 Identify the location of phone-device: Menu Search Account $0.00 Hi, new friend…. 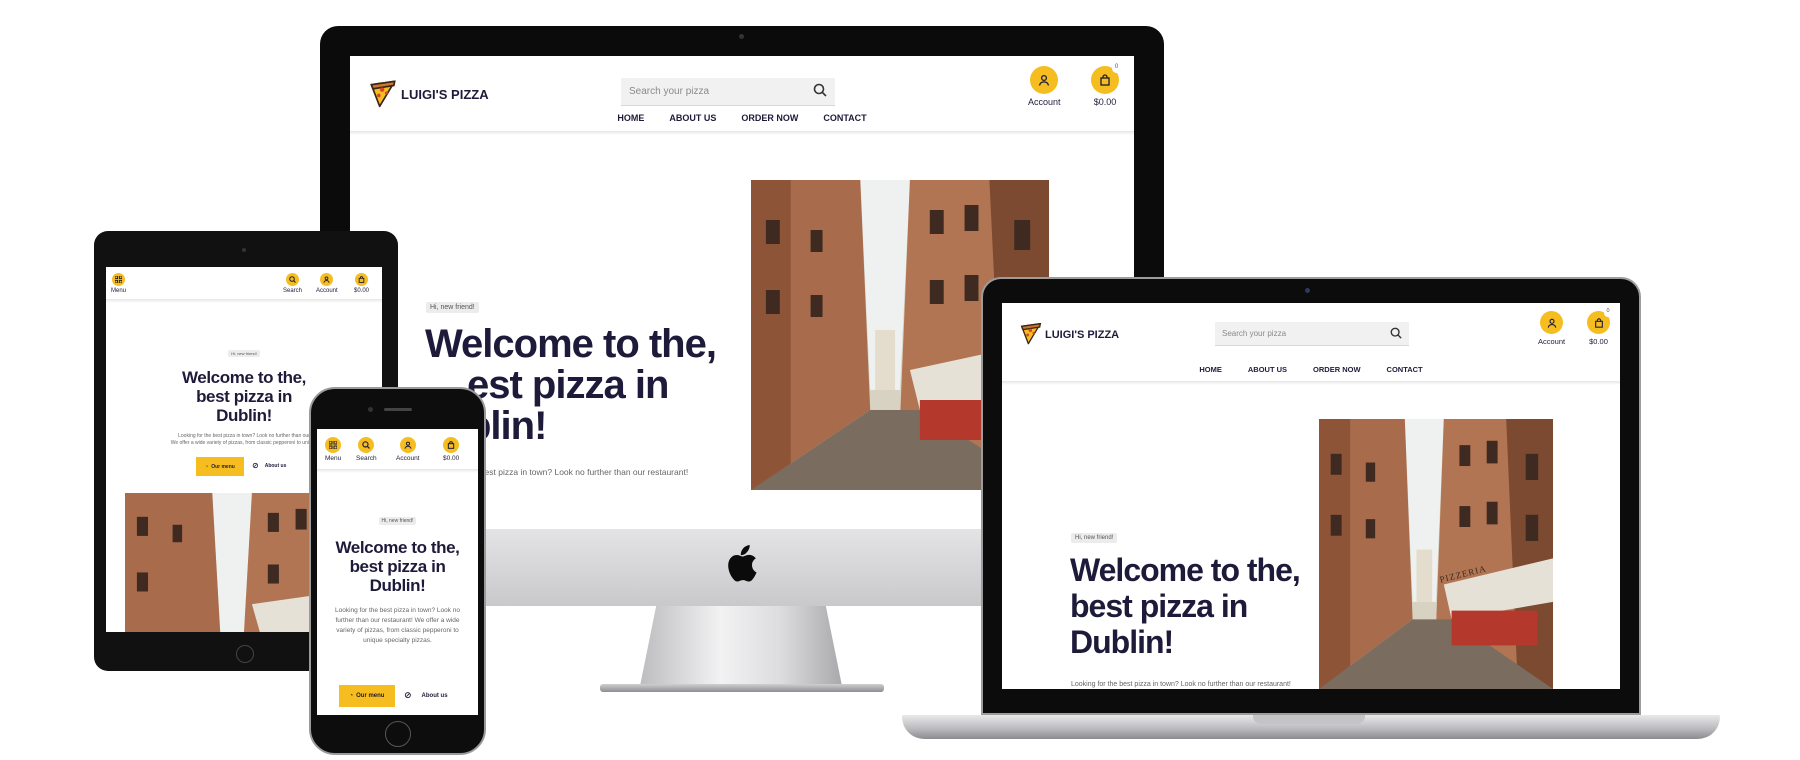
(397, 571).